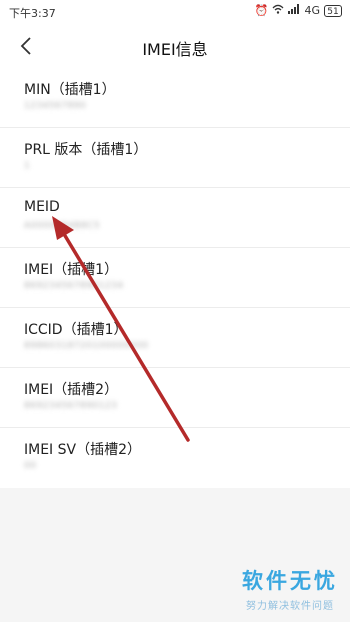 The width and height of the screenshot is (350, 622). I want to click on watermark-main-text: 软件无忧, so click(290, 581).